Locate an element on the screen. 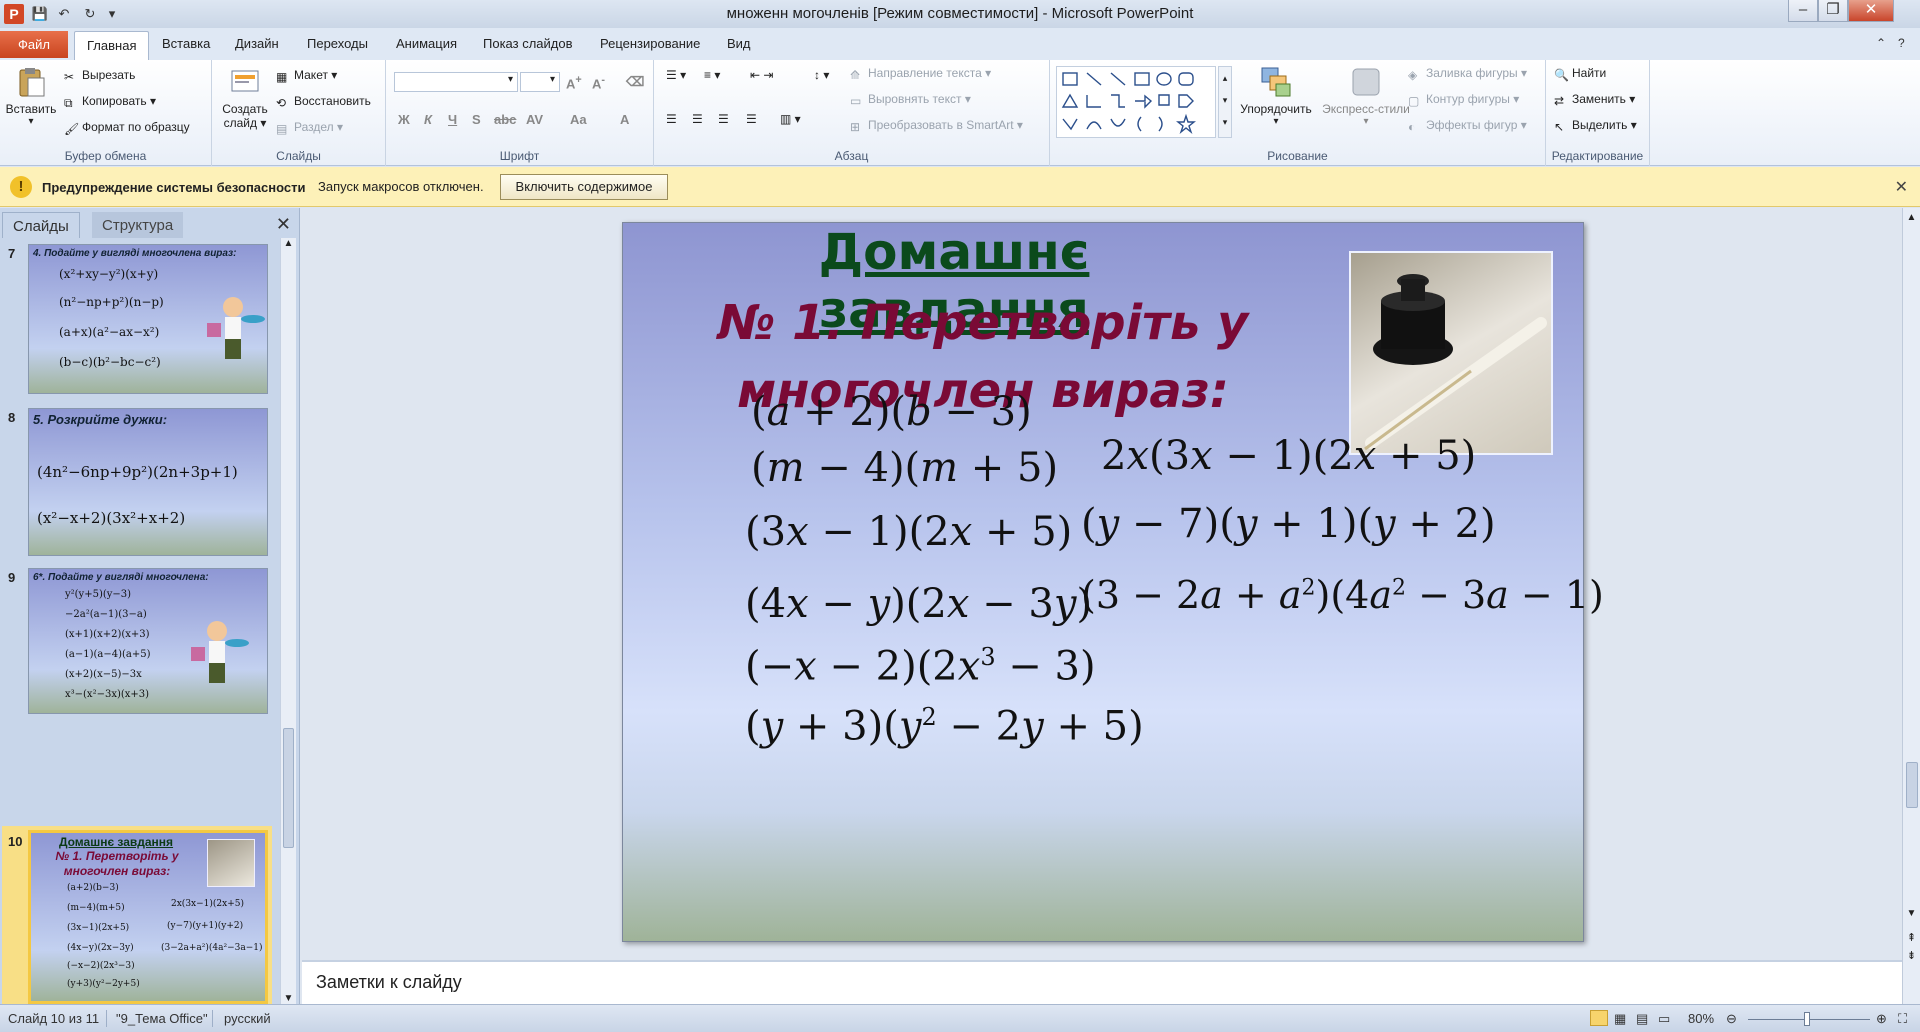  shape-effects-button: ◐ Эффекты фигур ▾ is located at coordinates (1467, 126).